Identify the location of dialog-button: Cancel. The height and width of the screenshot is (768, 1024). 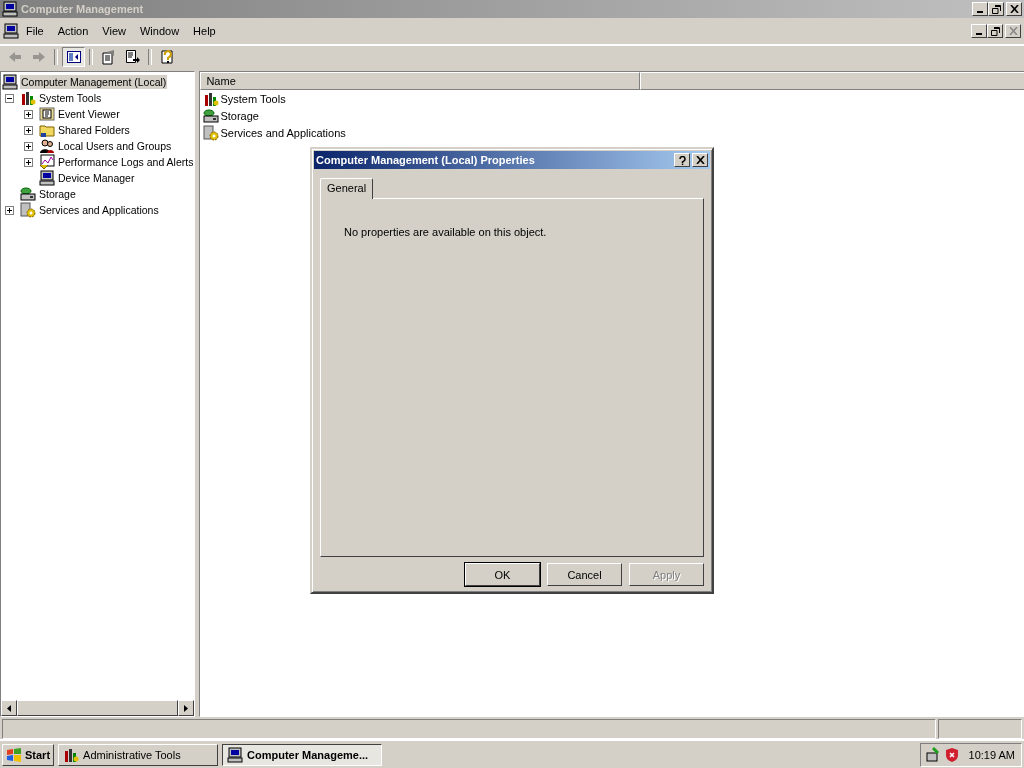
(584, 574).